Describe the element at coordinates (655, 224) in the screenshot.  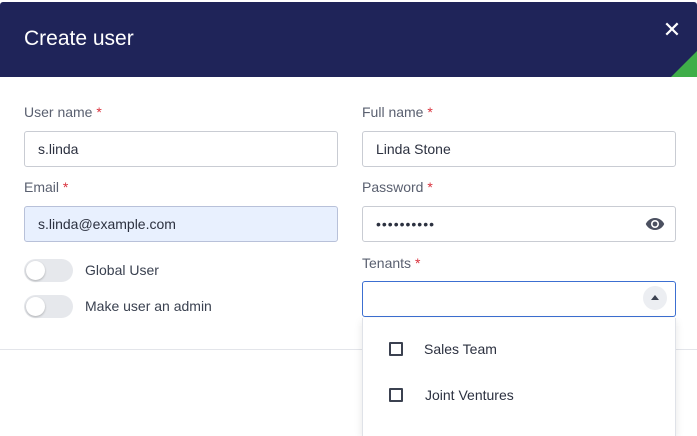
I see `eye-icon` at that location.